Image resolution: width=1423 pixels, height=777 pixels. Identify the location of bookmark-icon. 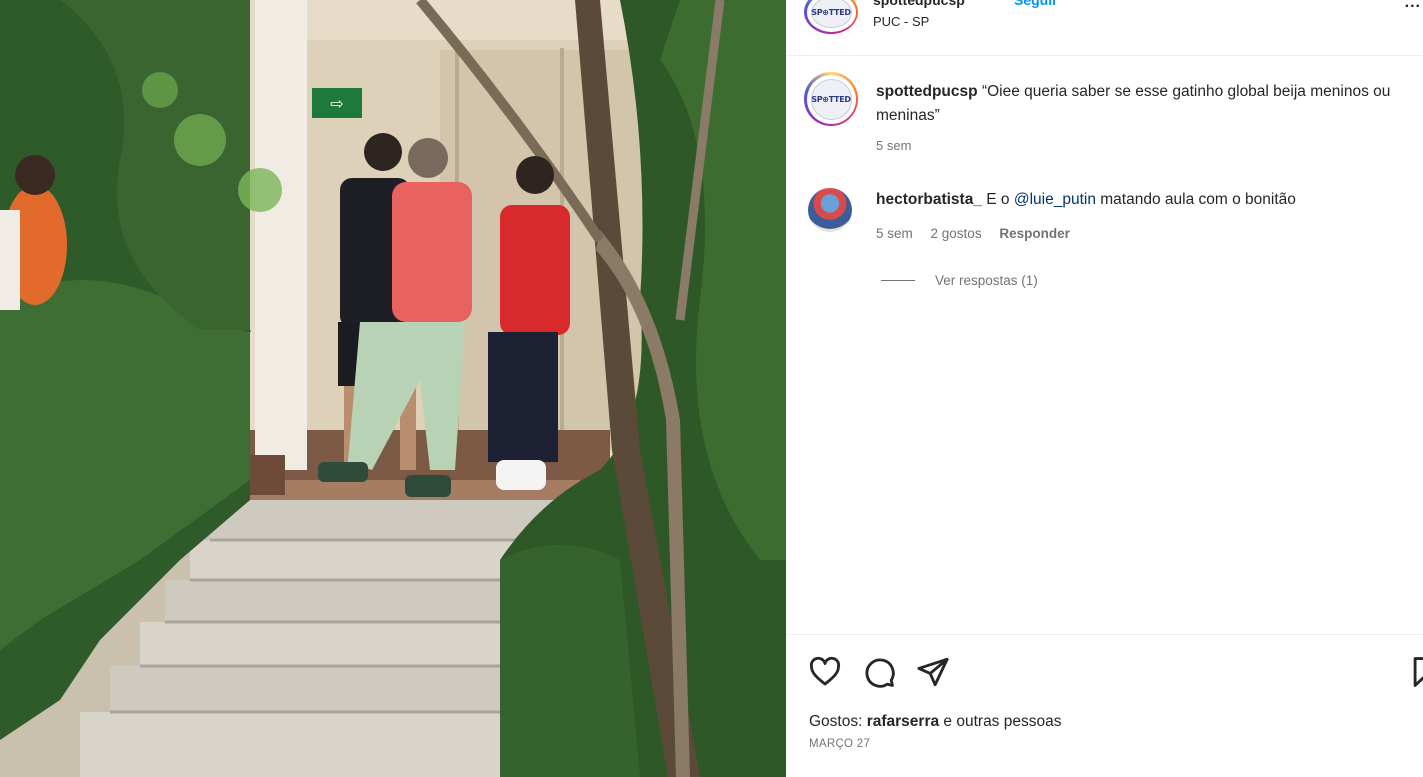
(1415, 672).